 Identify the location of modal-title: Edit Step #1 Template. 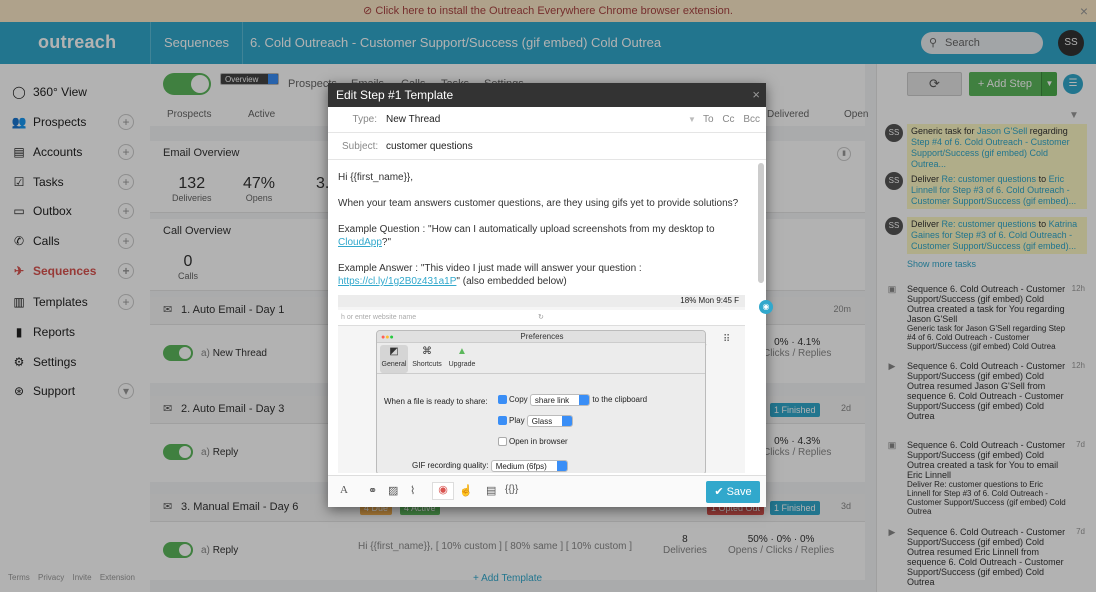
(395, 95).